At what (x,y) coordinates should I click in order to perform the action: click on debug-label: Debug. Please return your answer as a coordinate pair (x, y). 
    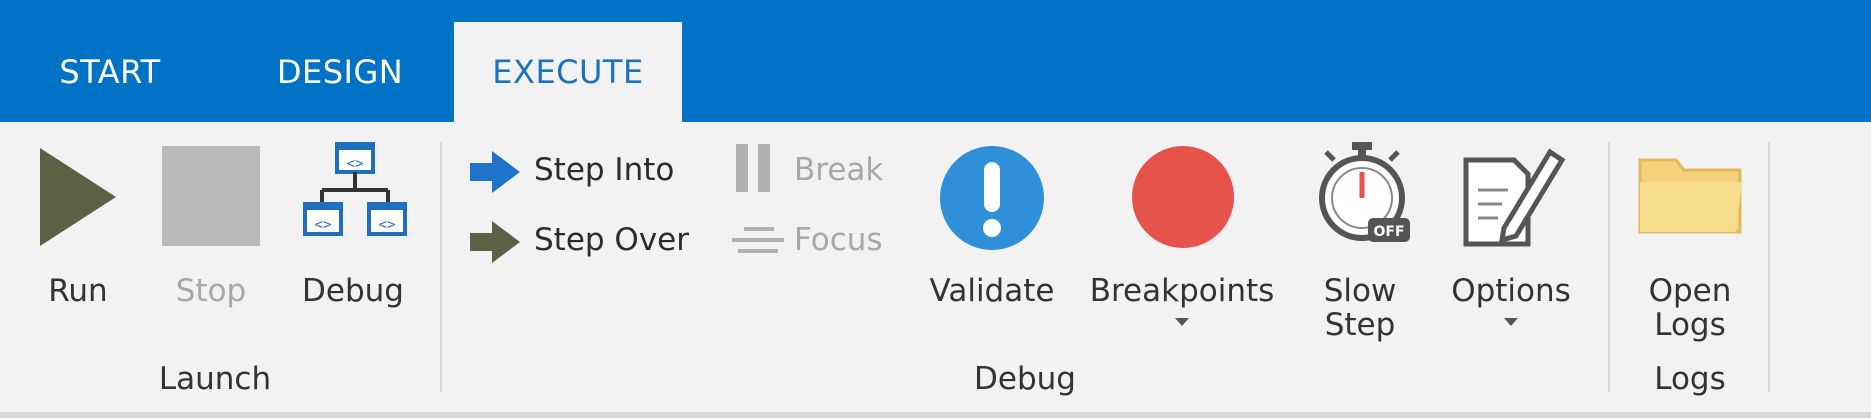
    Looking at the image, I should click on (353, 291).